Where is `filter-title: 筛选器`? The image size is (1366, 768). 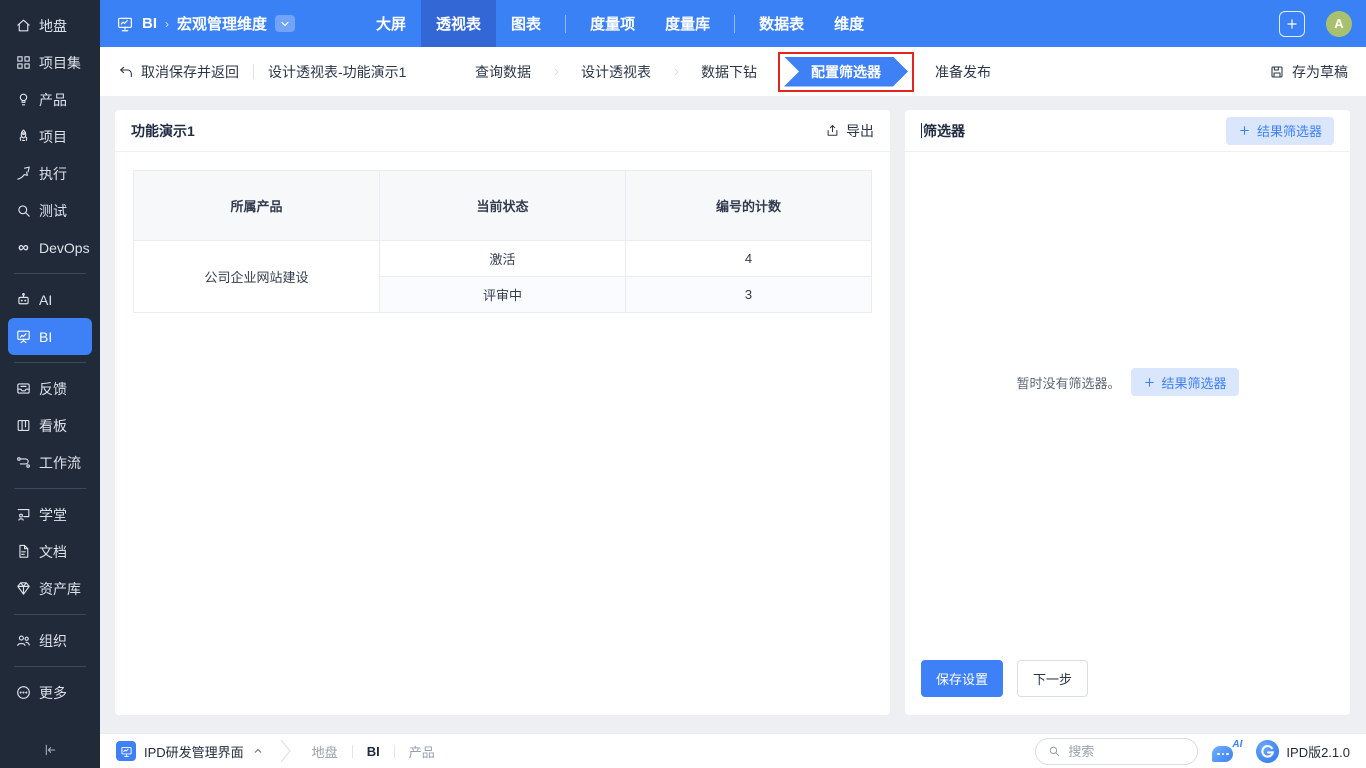
filter-title: 筛选器 is located at coordinates (944, 130).